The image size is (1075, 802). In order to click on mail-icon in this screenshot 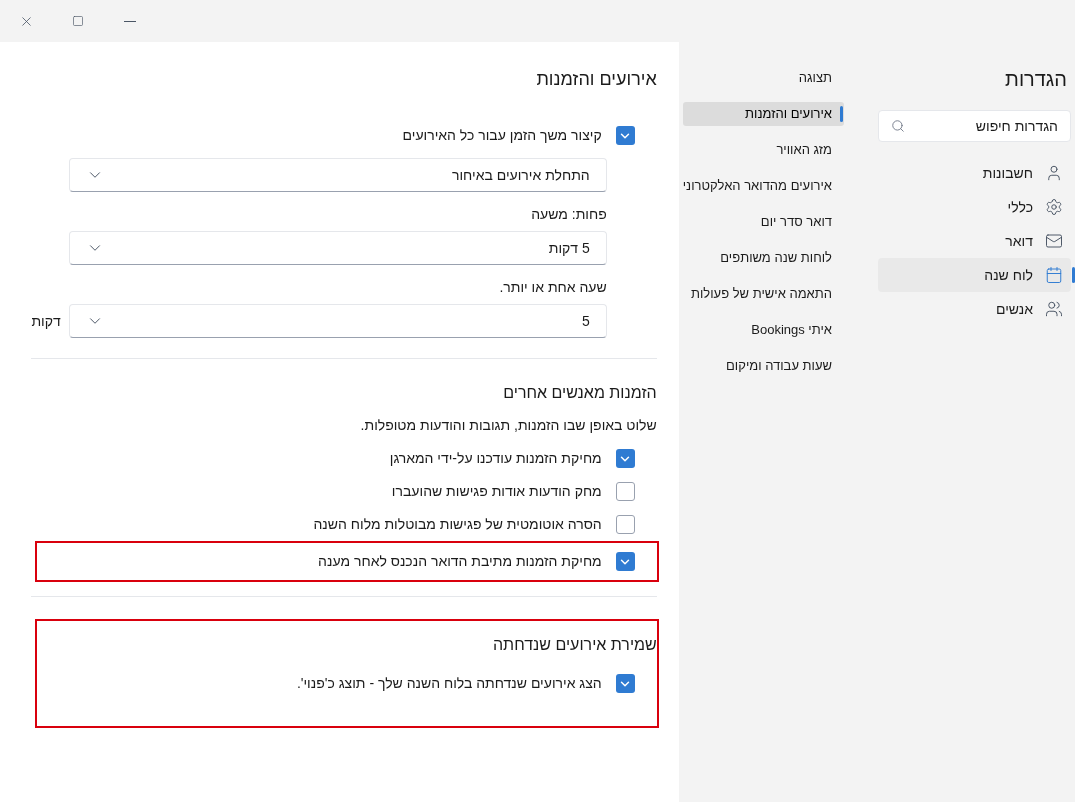, I will do `click(1054, 241)`.